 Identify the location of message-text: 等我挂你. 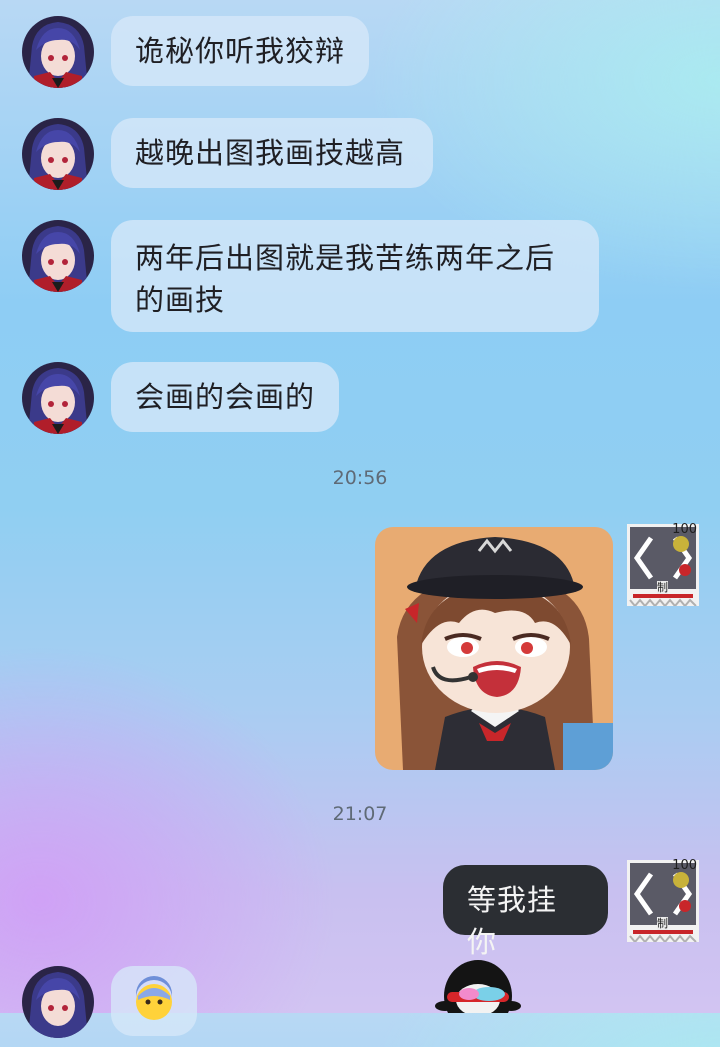
(512, 921).